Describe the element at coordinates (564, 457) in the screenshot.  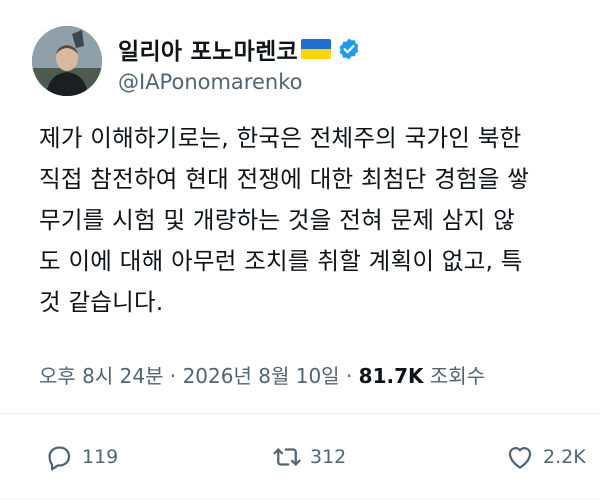
I see `like-count: 2.2K` at that location.